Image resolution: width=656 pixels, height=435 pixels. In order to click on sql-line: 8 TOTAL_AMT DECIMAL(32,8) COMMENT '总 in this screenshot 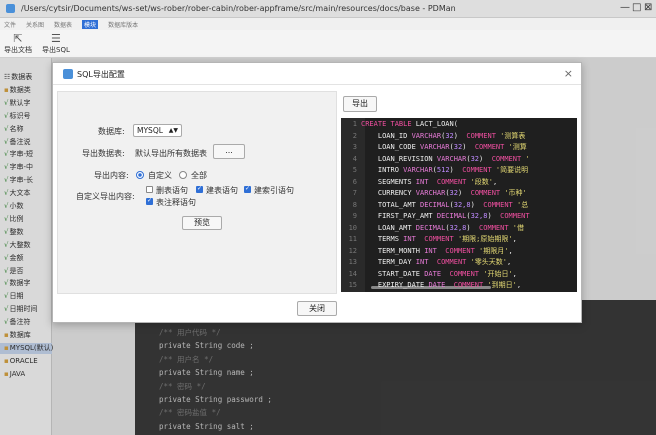, I will do `click(459, 206)`.